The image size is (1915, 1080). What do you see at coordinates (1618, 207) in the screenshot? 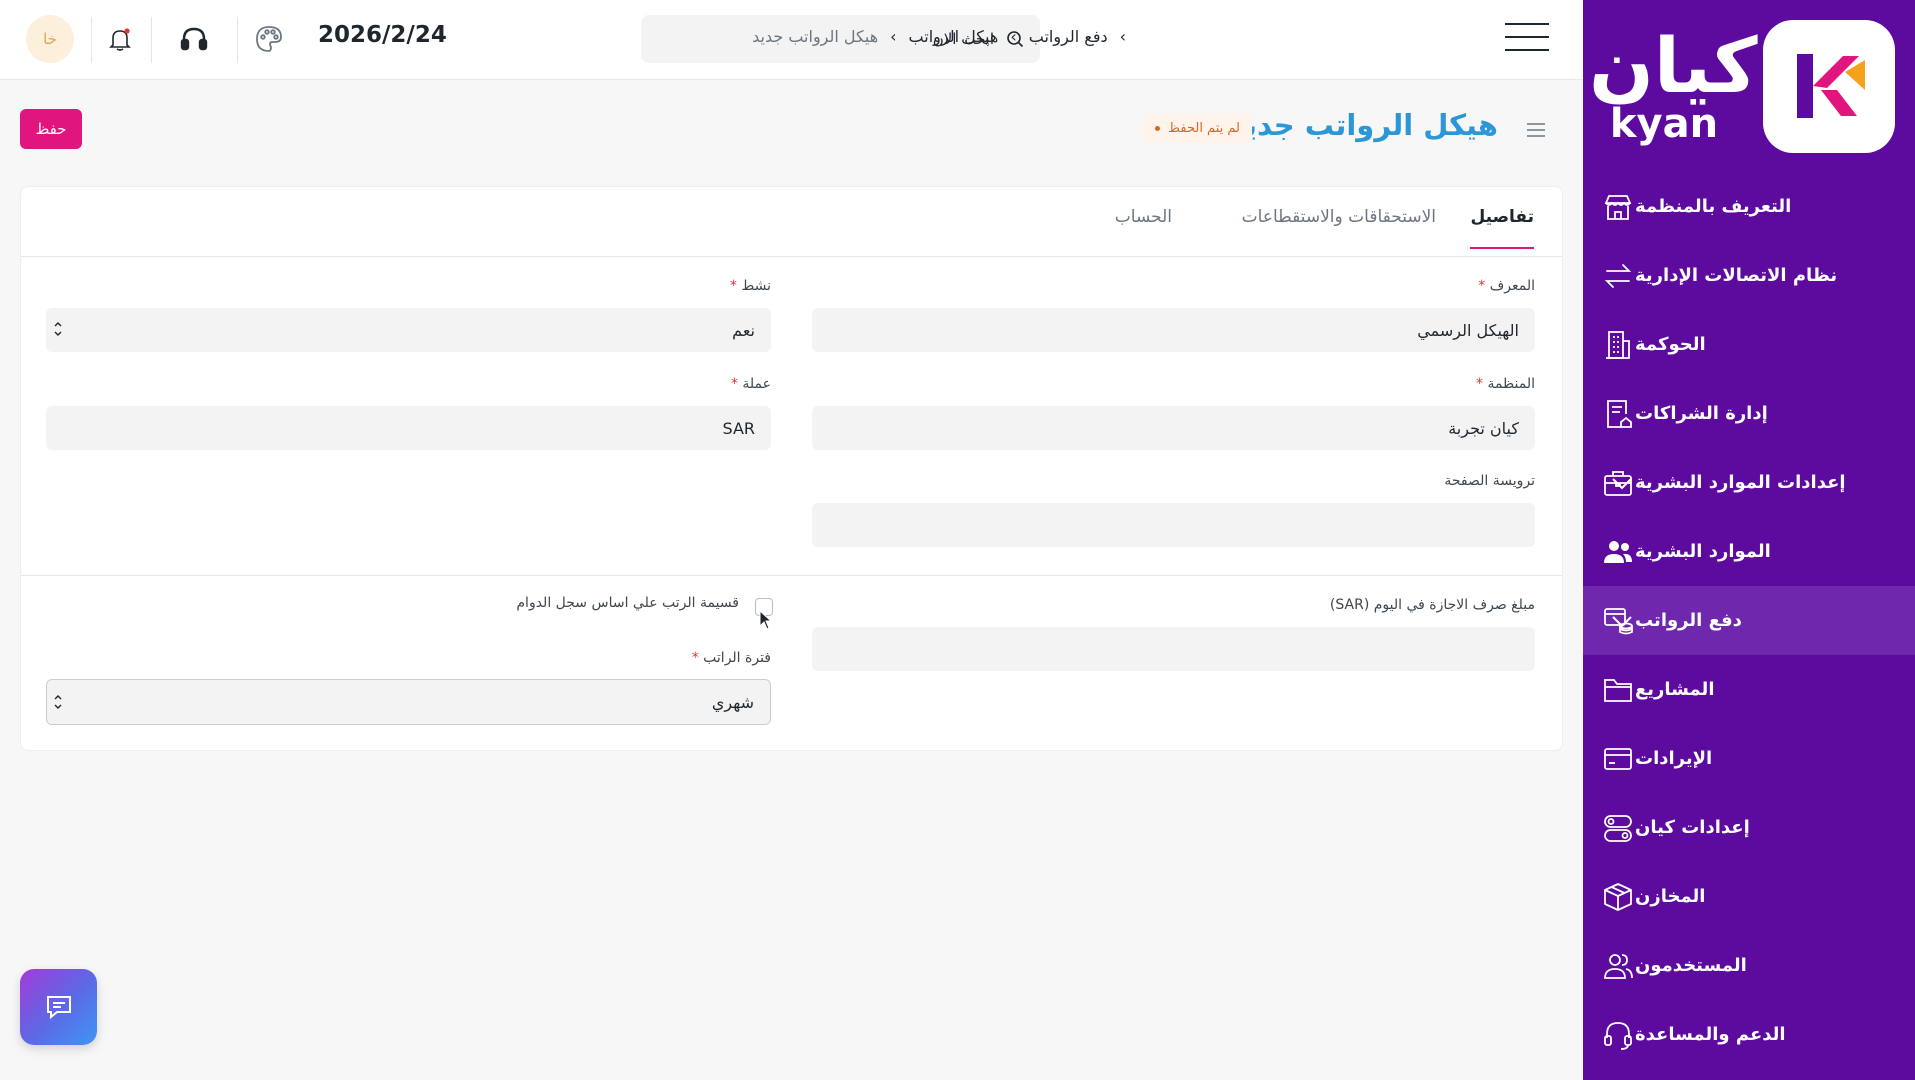
I see `store-icon` at bounding box center [1618, 207].